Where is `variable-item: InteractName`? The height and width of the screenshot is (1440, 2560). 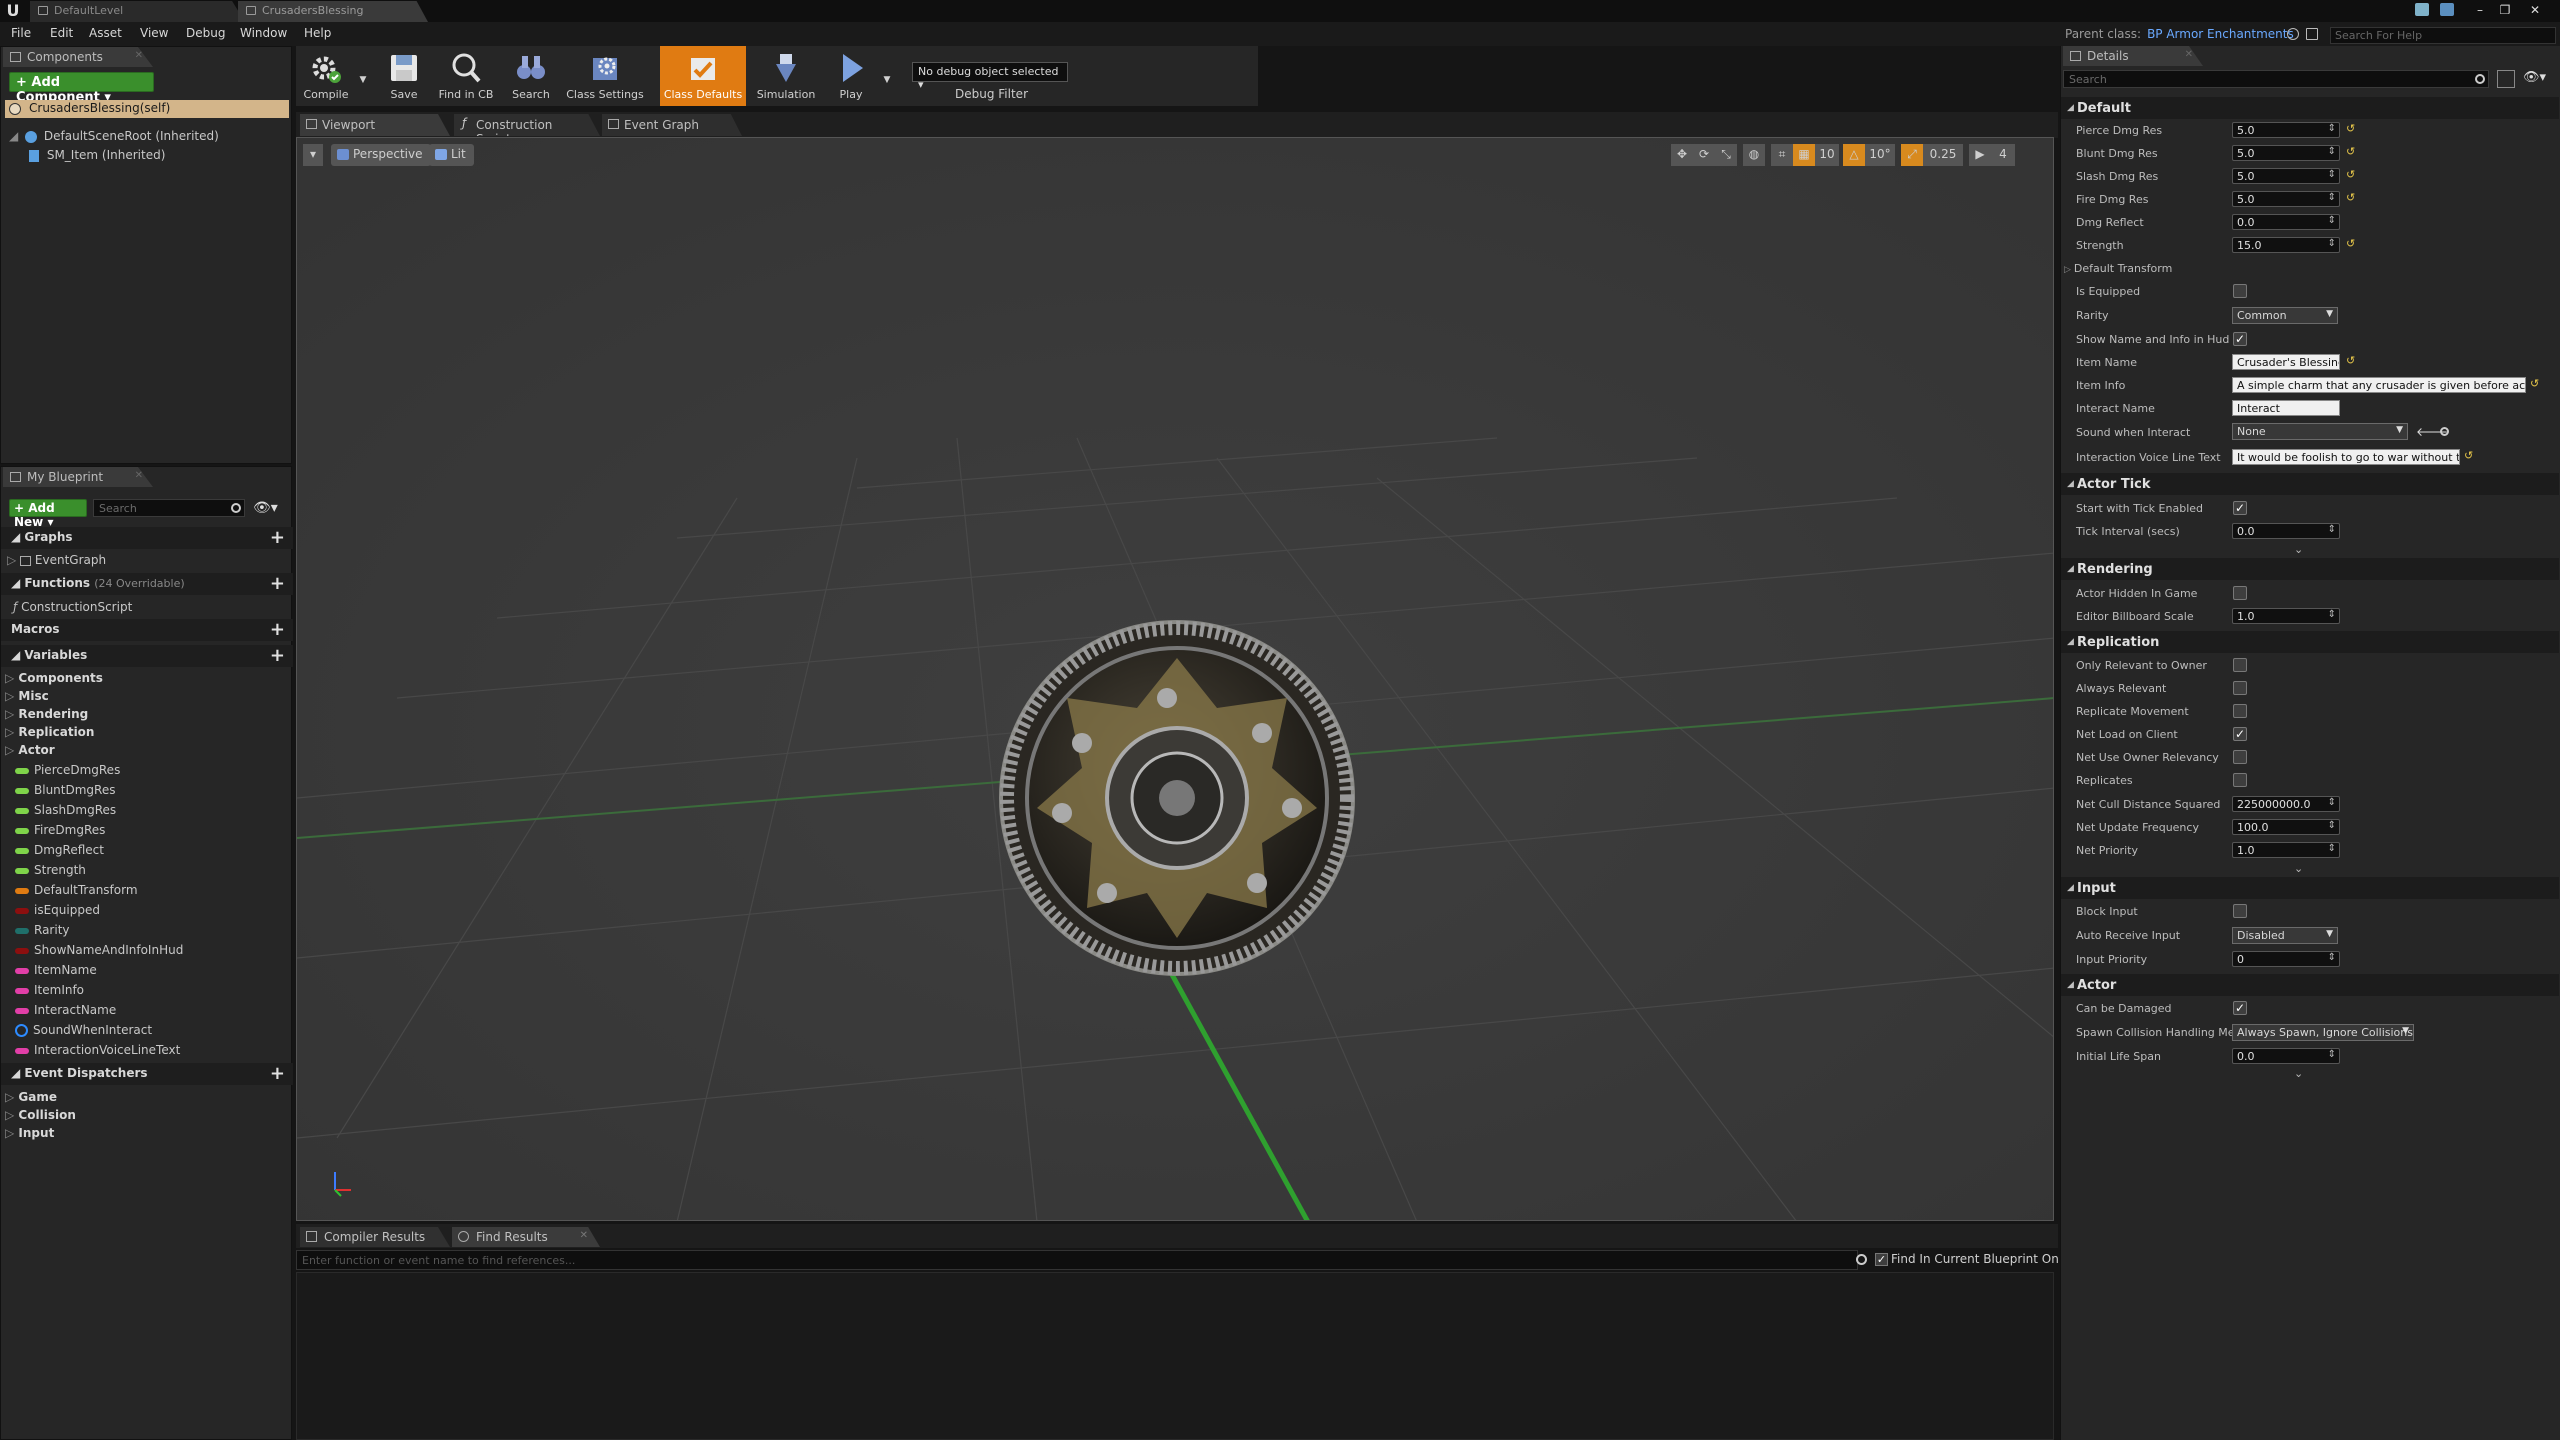 variable-item: InteractName is located at coordinates (65, 1010).